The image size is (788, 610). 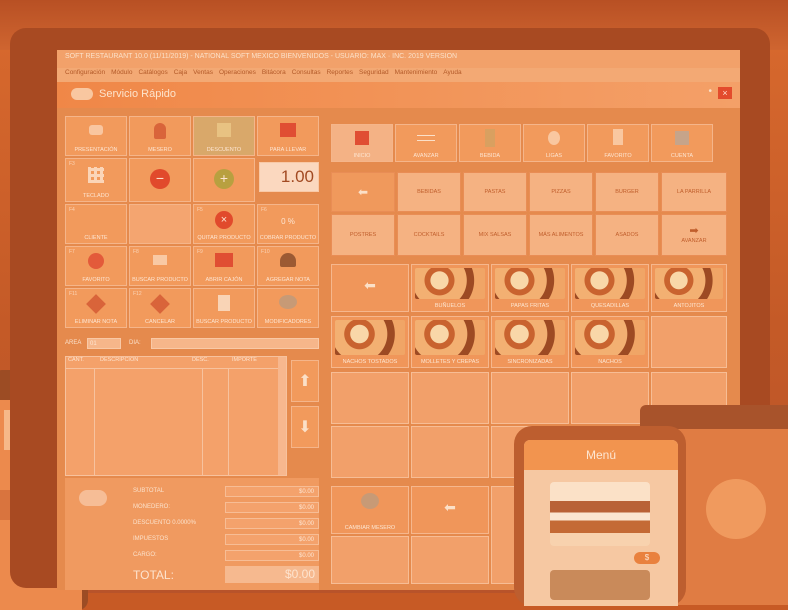 What do you see at coordinates (450, 288) in the screenshot?
I see `product-bunuelos: Buñuelos` at bounding box center [450, 288].